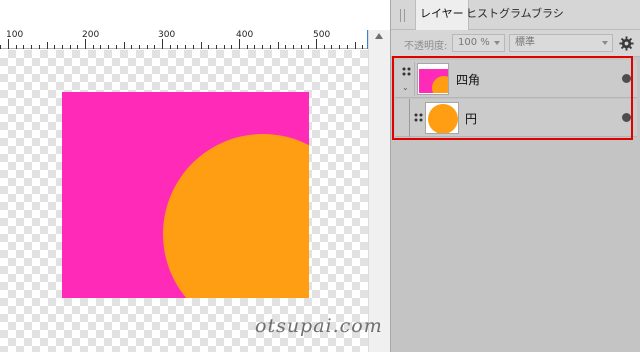  I want to click on tab-brush: ブラシ, so click(547, 15).